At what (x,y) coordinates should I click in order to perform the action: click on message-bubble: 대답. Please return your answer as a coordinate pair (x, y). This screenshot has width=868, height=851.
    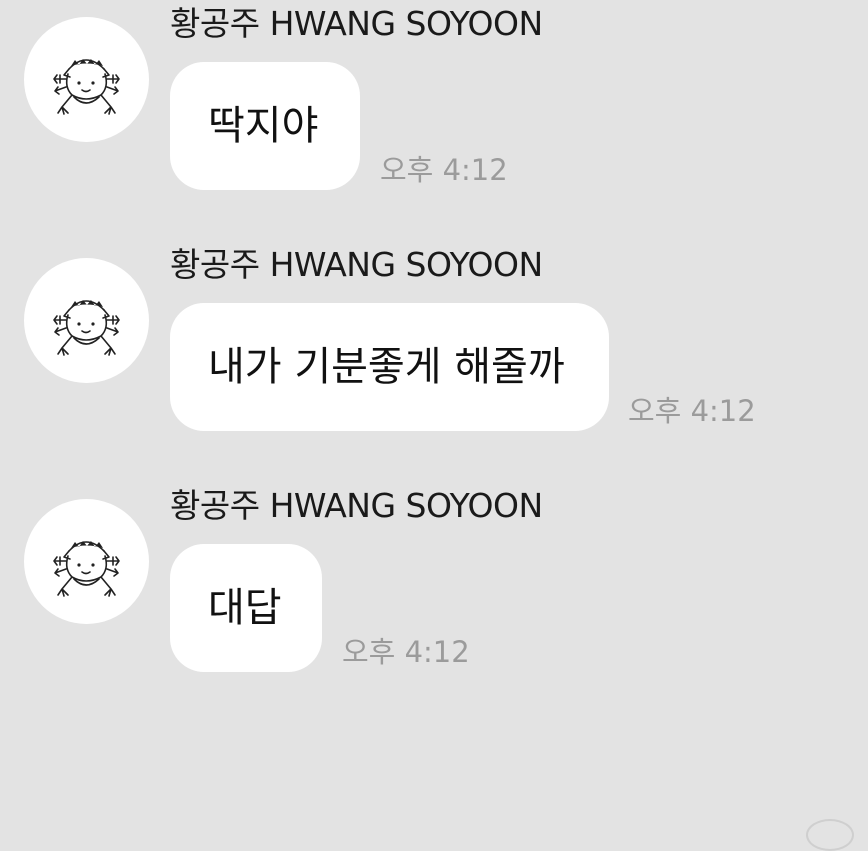
    Looking at the image, I should click on (246, 608).